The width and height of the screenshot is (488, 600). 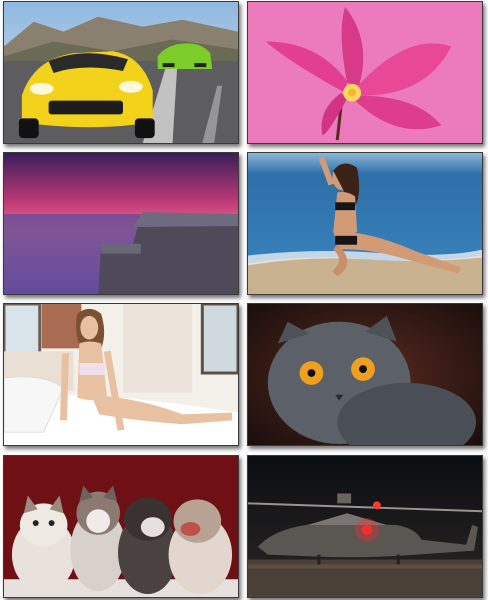 I want to click on wallpaper-thumbnail-bedroom-woman, so click(x=121, y=374).